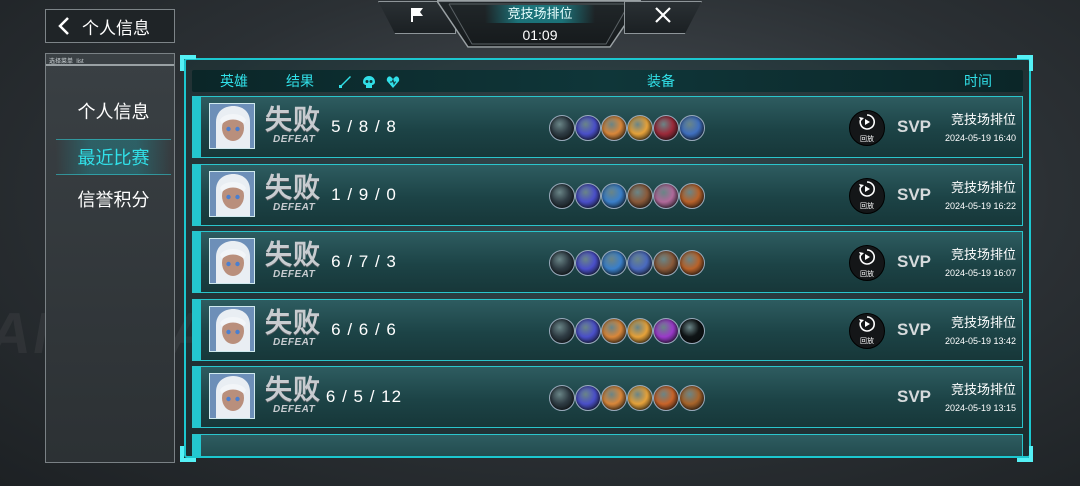 This screenshot has height=486, width=1080. What do you see at coordinates (417, 17) in the screenshot?
I see `flag-icon` at bounding box center [417, 17].